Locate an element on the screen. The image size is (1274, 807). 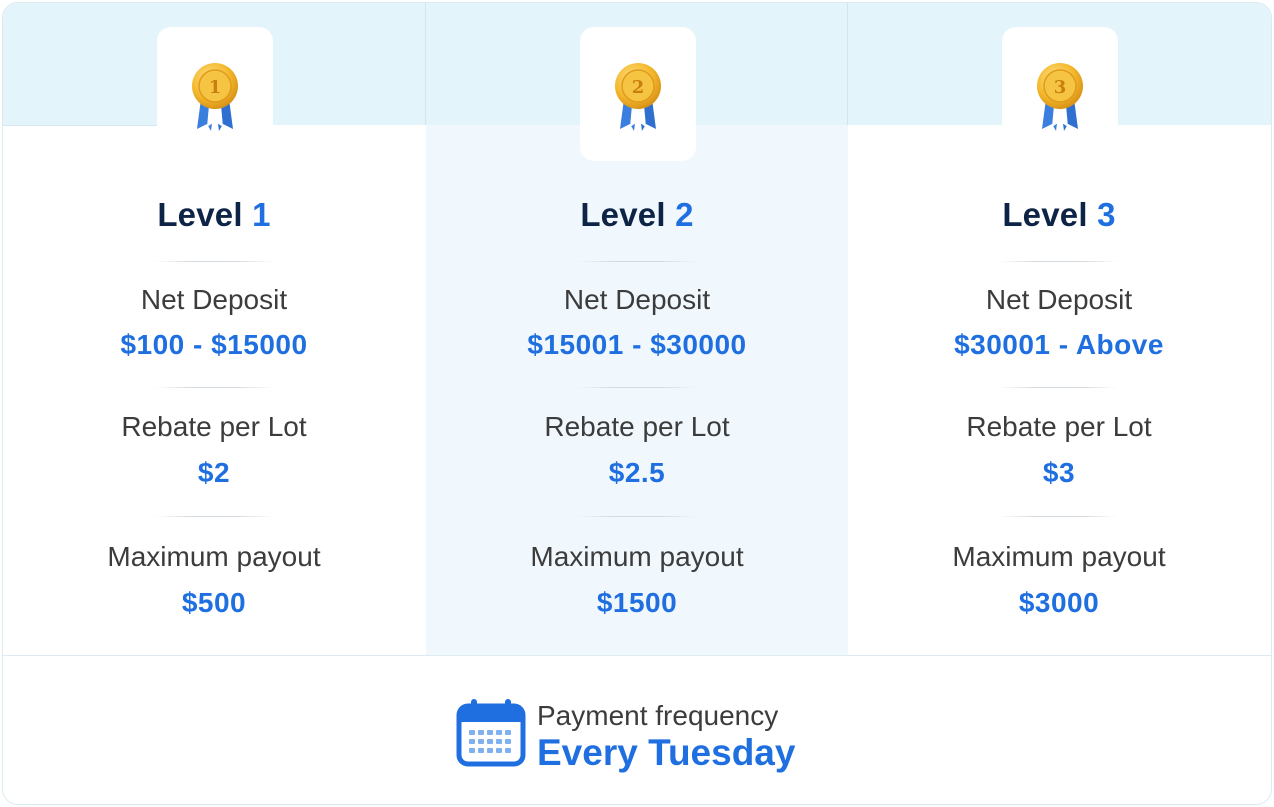
net-deposit-value: $30001 - Above is located at coordinates (1059, 344).